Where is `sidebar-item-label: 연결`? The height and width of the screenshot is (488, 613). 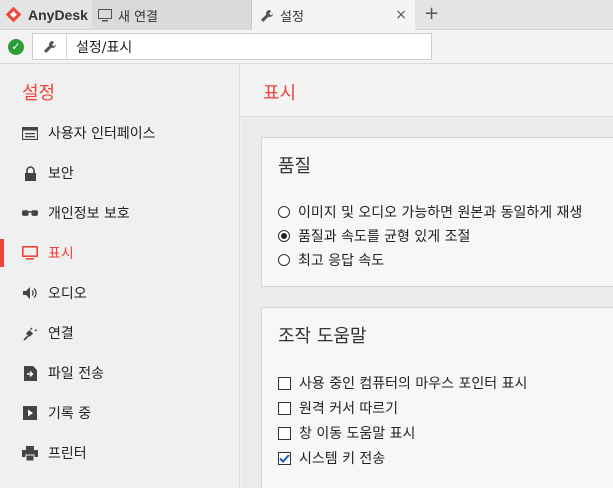 sidebar-item-label: 연결 is located at coordinates (61, 334).